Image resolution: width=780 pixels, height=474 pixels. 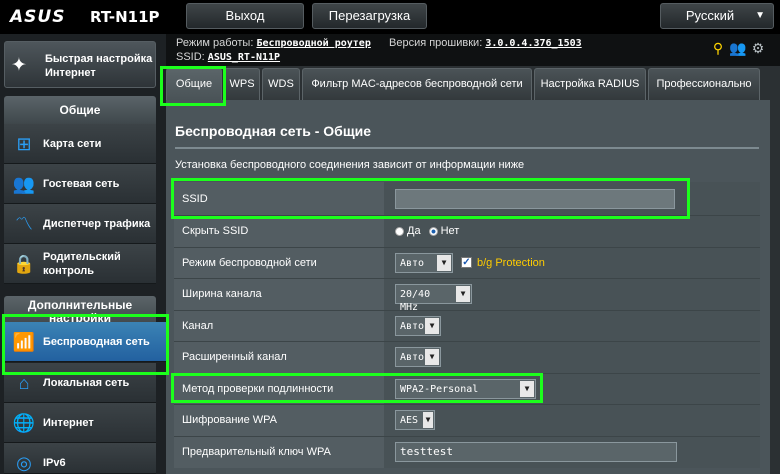 I want to click on router-model: RT-N11P, so click(x=125, y=17).